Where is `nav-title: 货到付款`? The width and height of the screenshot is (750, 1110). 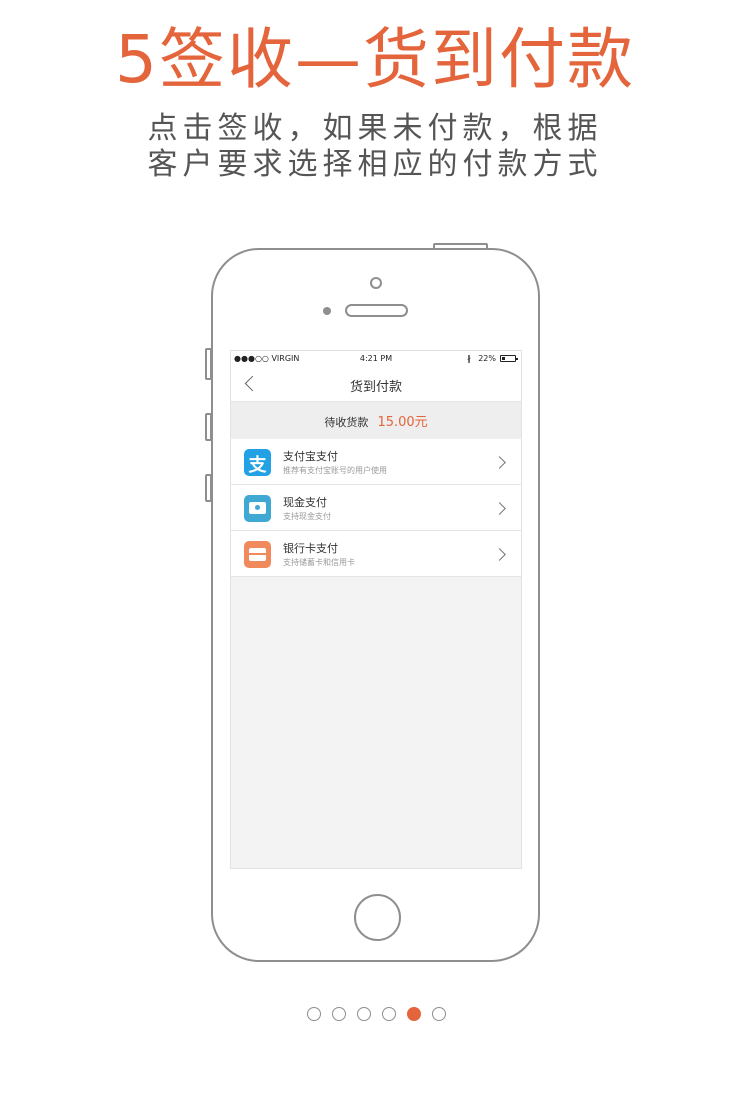
nav-title: 货到付款 is located at coordinates (375, 387).